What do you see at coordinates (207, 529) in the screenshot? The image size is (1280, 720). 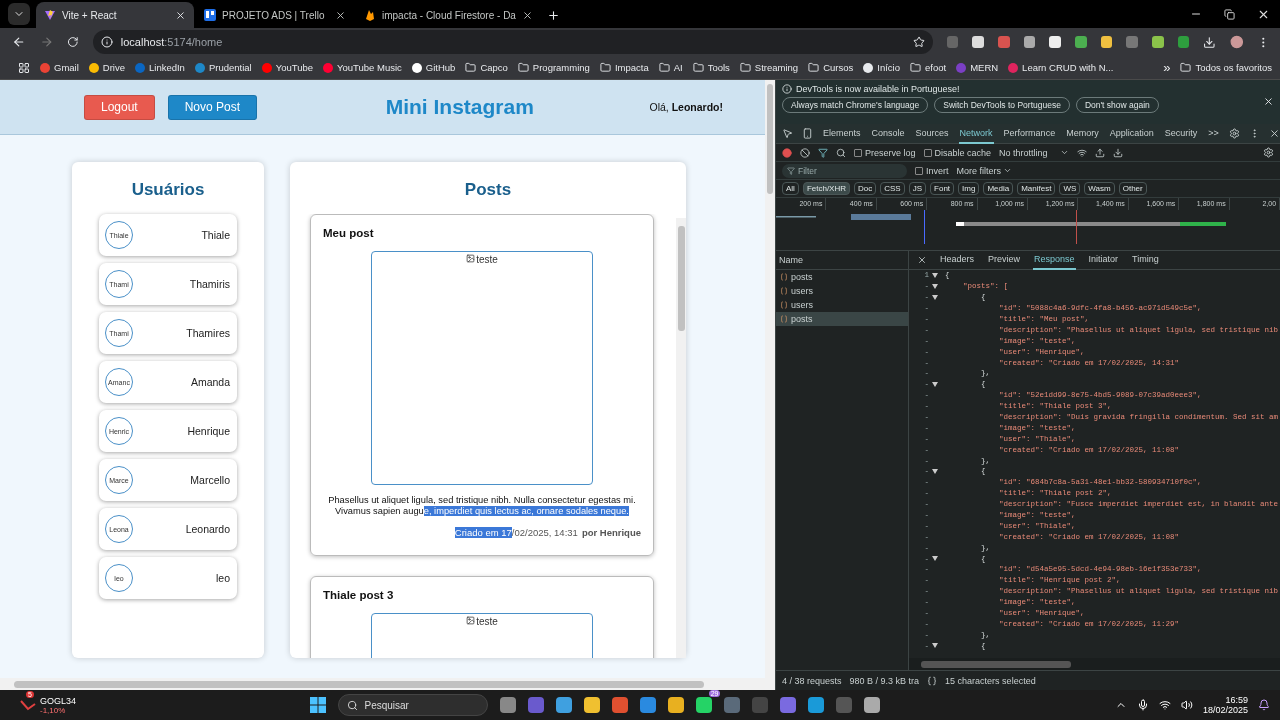 I see `user-name: Leonardo` at bounding box center [207, 529].